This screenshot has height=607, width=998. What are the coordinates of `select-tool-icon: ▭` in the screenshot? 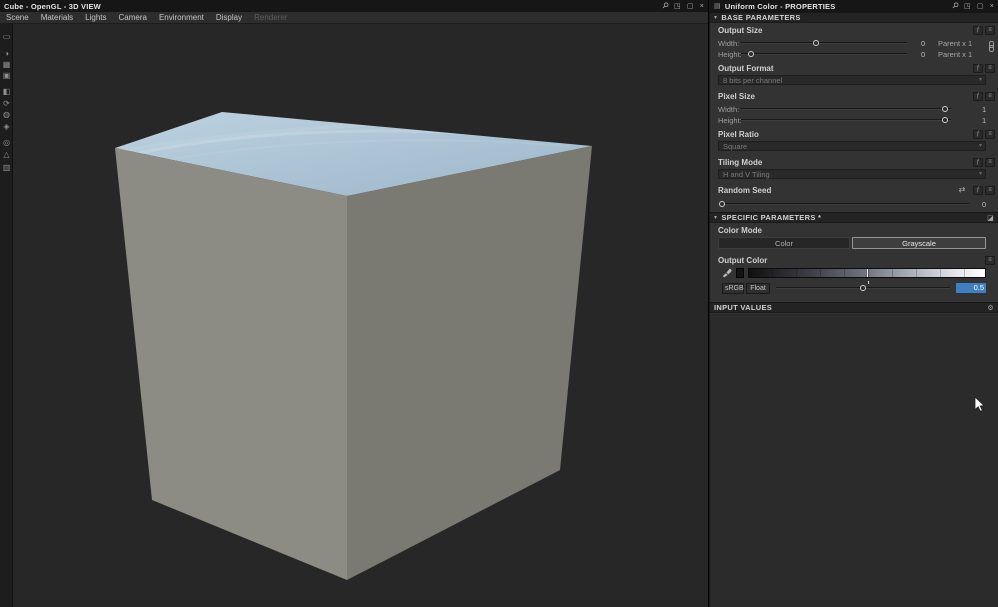 It's located at (6, 36).